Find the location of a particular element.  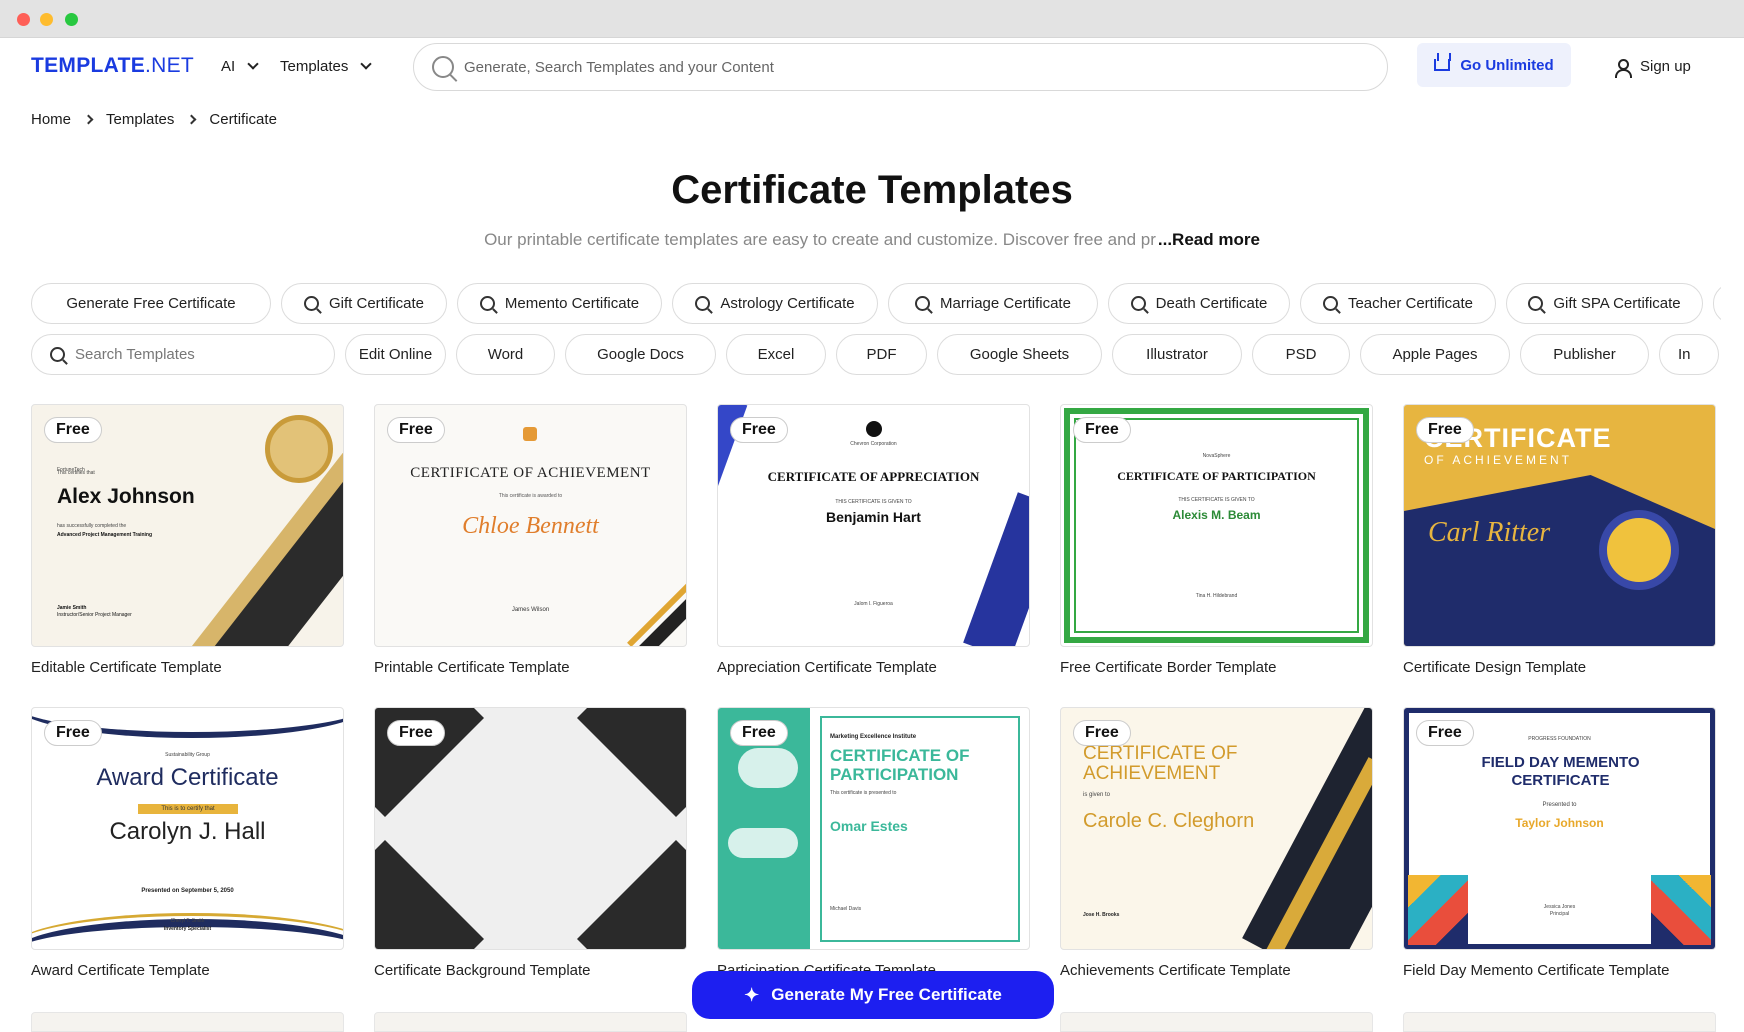

format-pill-illustrator: Illustrator is located at coordinates (1177, 354).